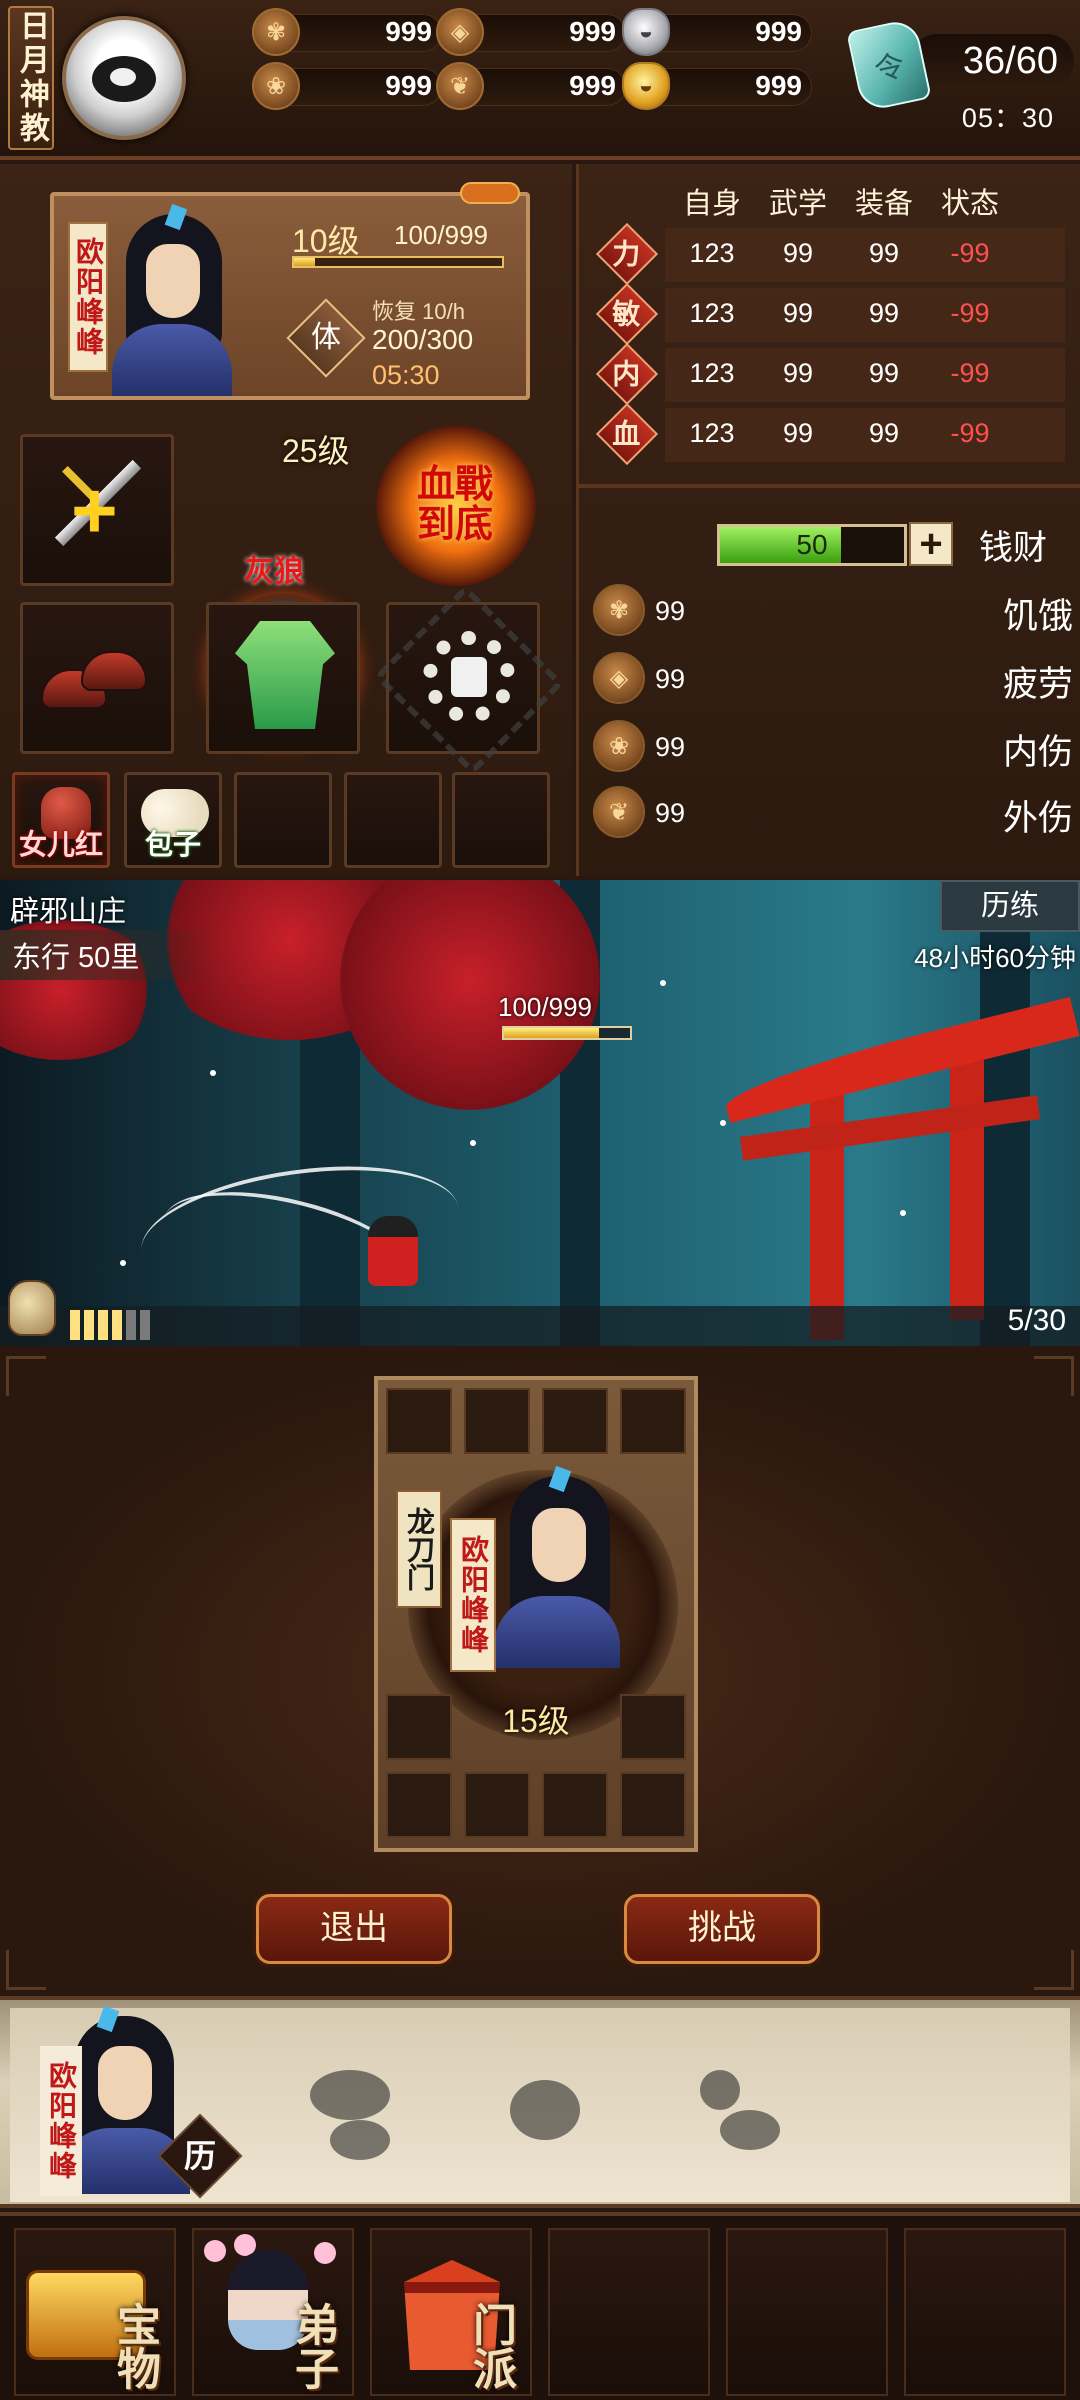 This screenshot has height=2400, width=1080. I want to click on stamina-value: 200/300, so click(423, 339).